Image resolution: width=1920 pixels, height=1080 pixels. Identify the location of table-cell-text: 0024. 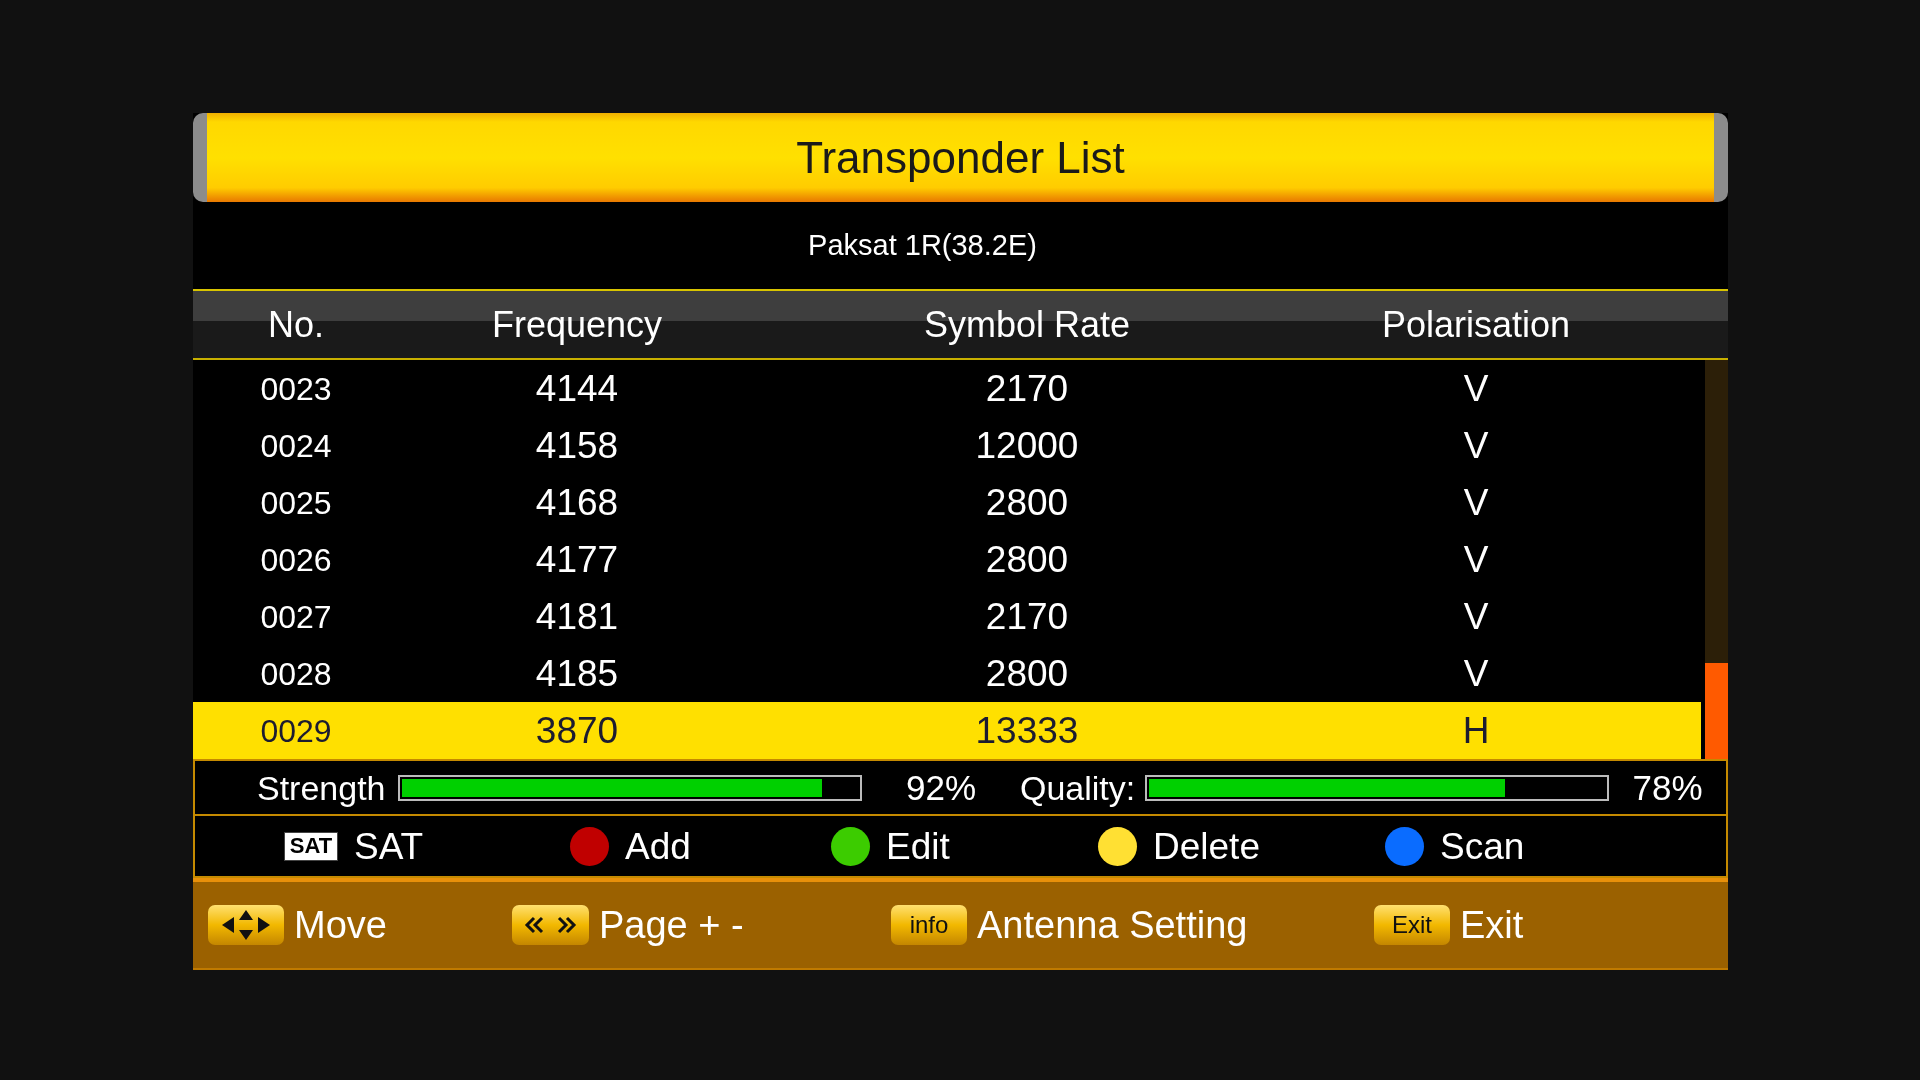
(296, 445).